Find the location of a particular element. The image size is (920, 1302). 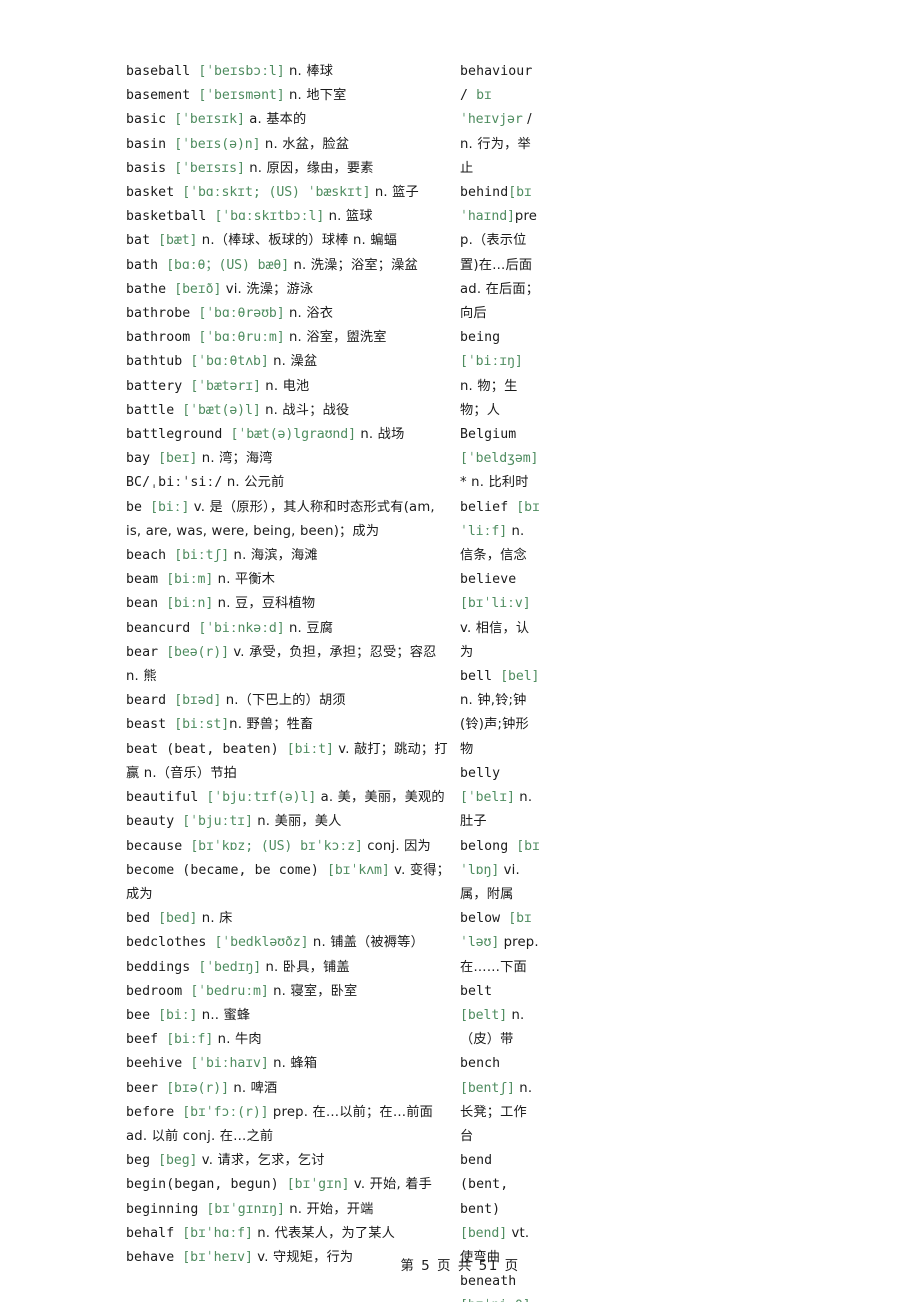

entry-phonetic: [ˈbelɪ] is located at coordinates (487, 798).